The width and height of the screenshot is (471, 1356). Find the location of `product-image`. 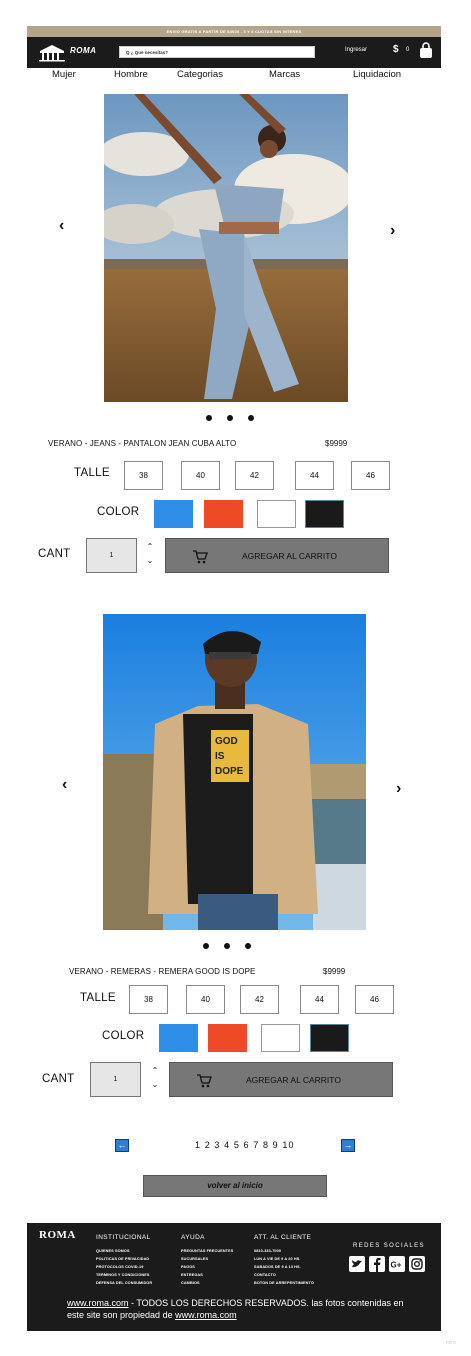

product-image is located at coordinates (226, 248).